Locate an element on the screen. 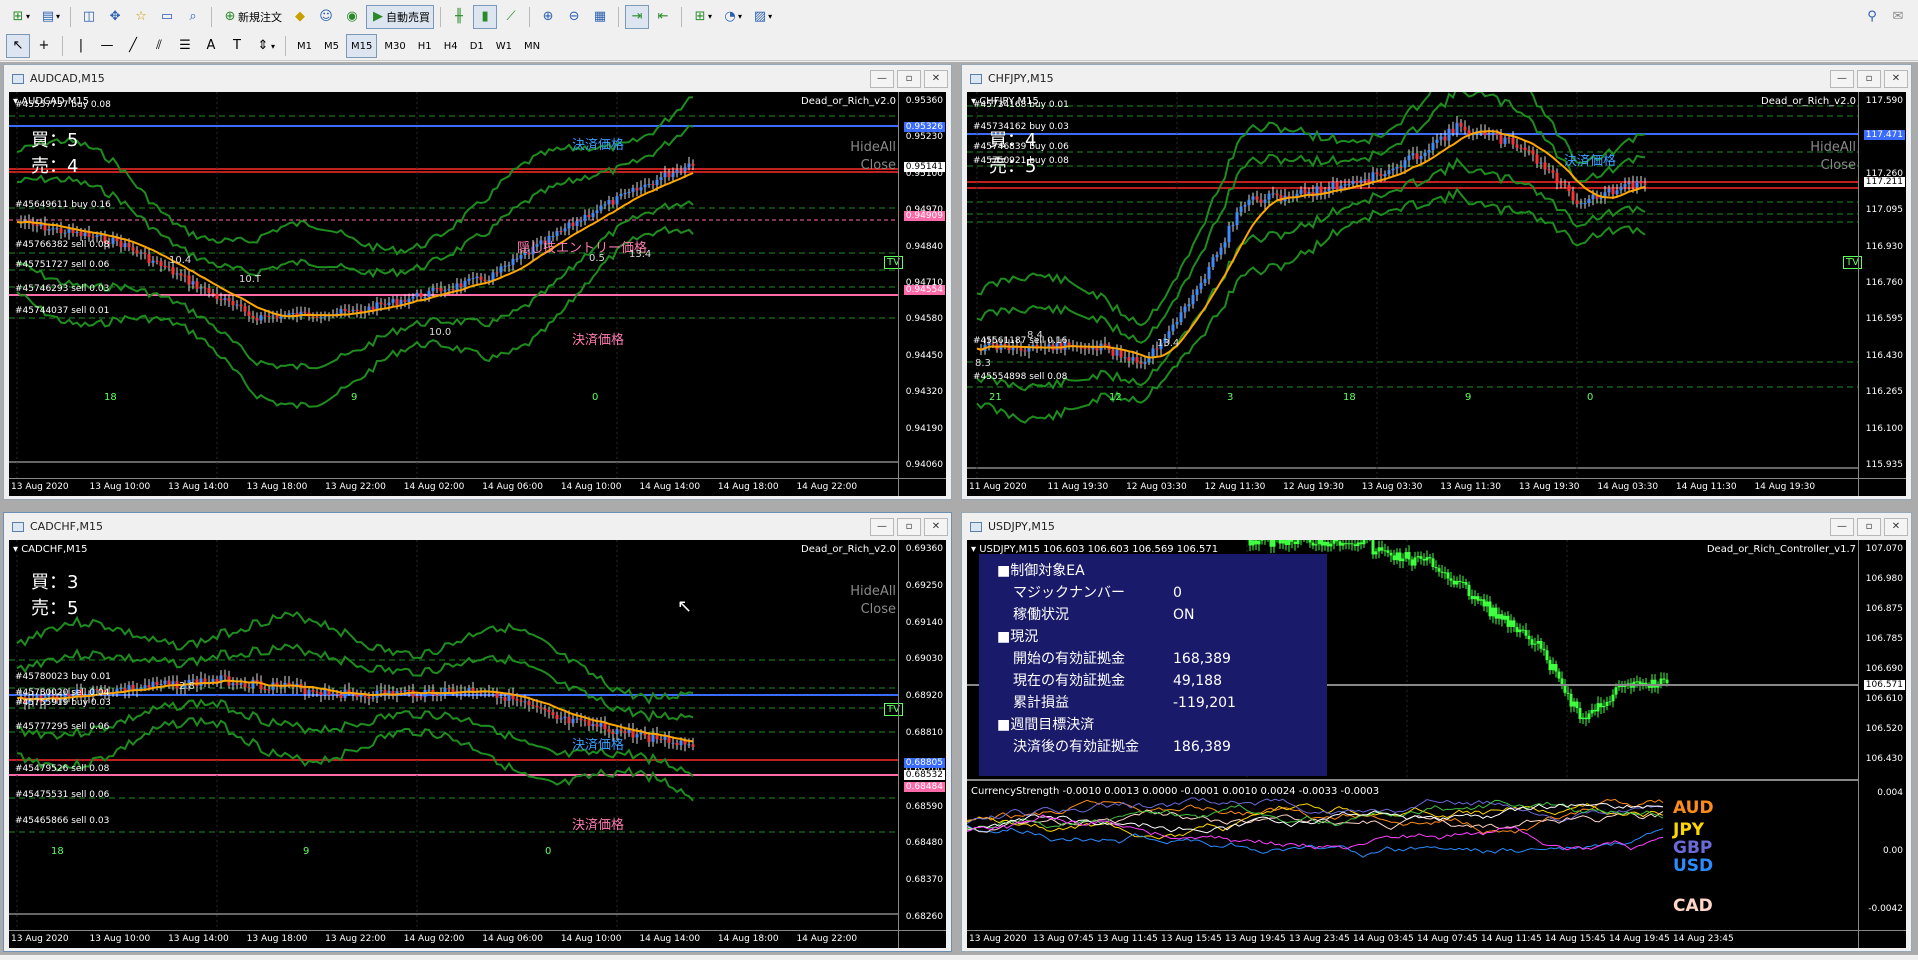  autoscroll-button: ⇥ is located at coordinates (637, 16).